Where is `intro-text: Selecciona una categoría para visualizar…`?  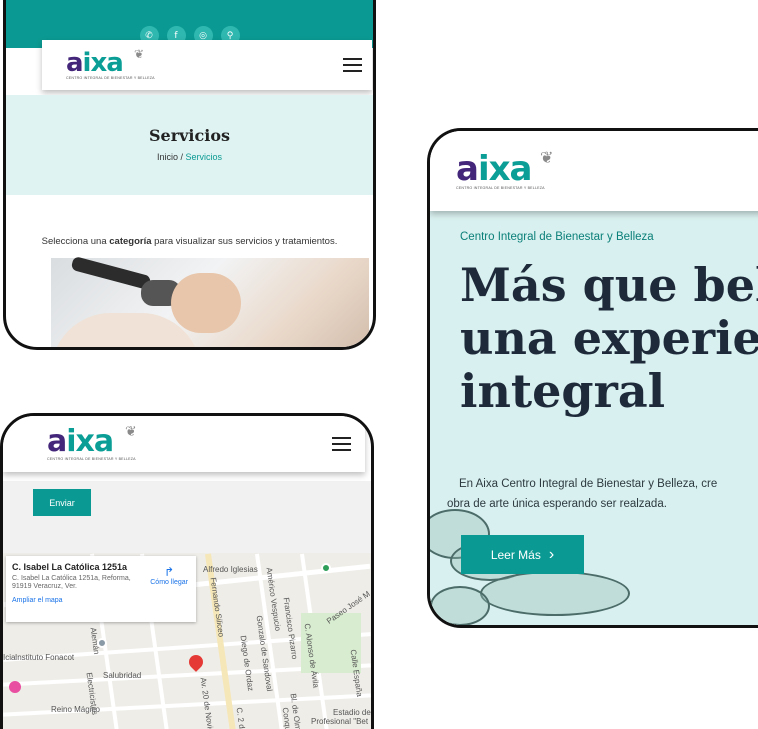
intro-text: Selecciona una categoría para visualizar… is located at coordinates (189, 241).